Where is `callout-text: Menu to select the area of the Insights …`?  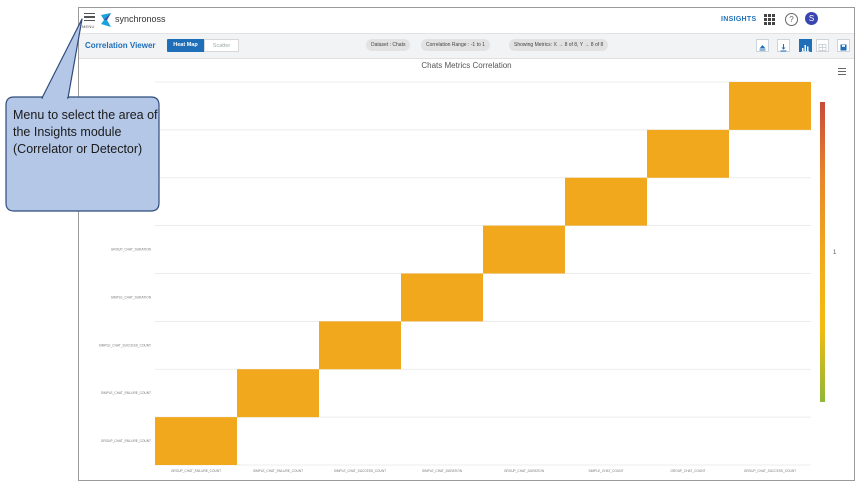 callout-text: Menu to select the area of the Insights … is located at coordinates (85, 132).